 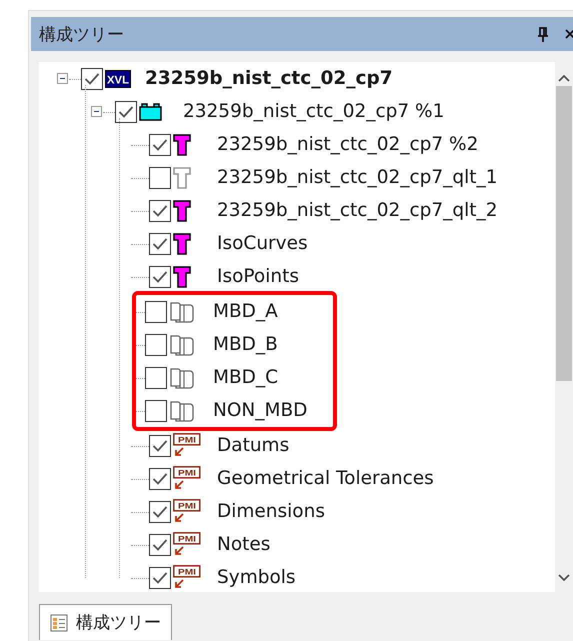 What do you see at coordinates (258, 276) in the screenshot?
I see `tree-item-label: IsoPoints` at bounding box center [258, 276].